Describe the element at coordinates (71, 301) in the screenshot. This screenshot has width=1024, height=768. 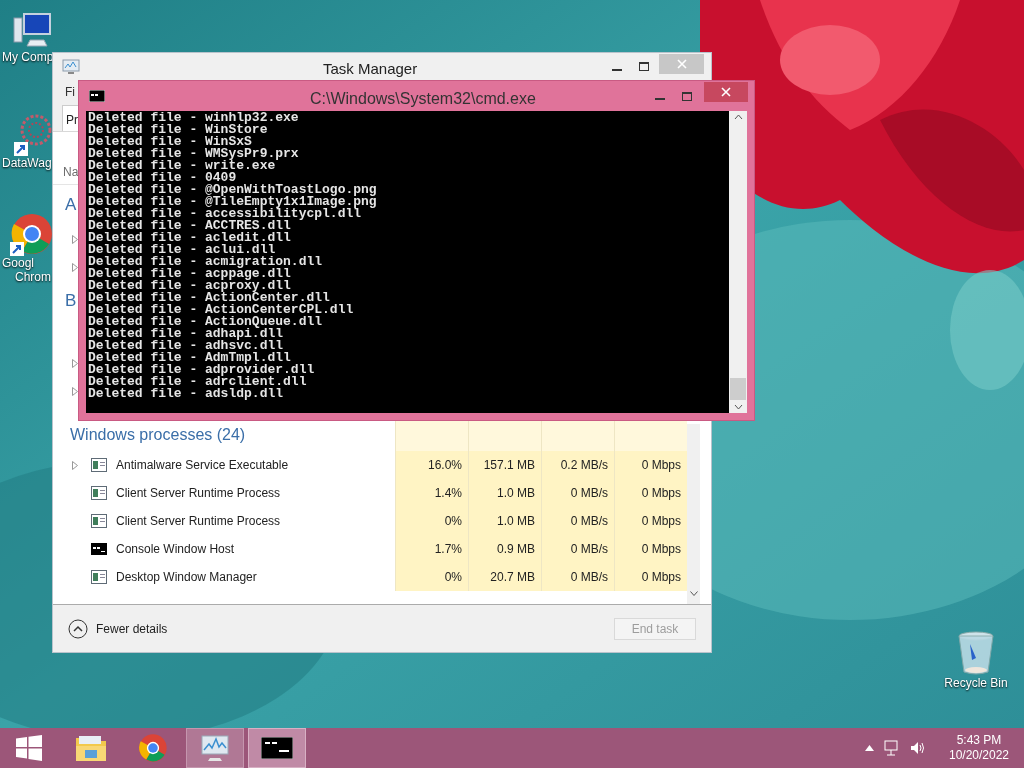
I see `group-header: B` at that location.